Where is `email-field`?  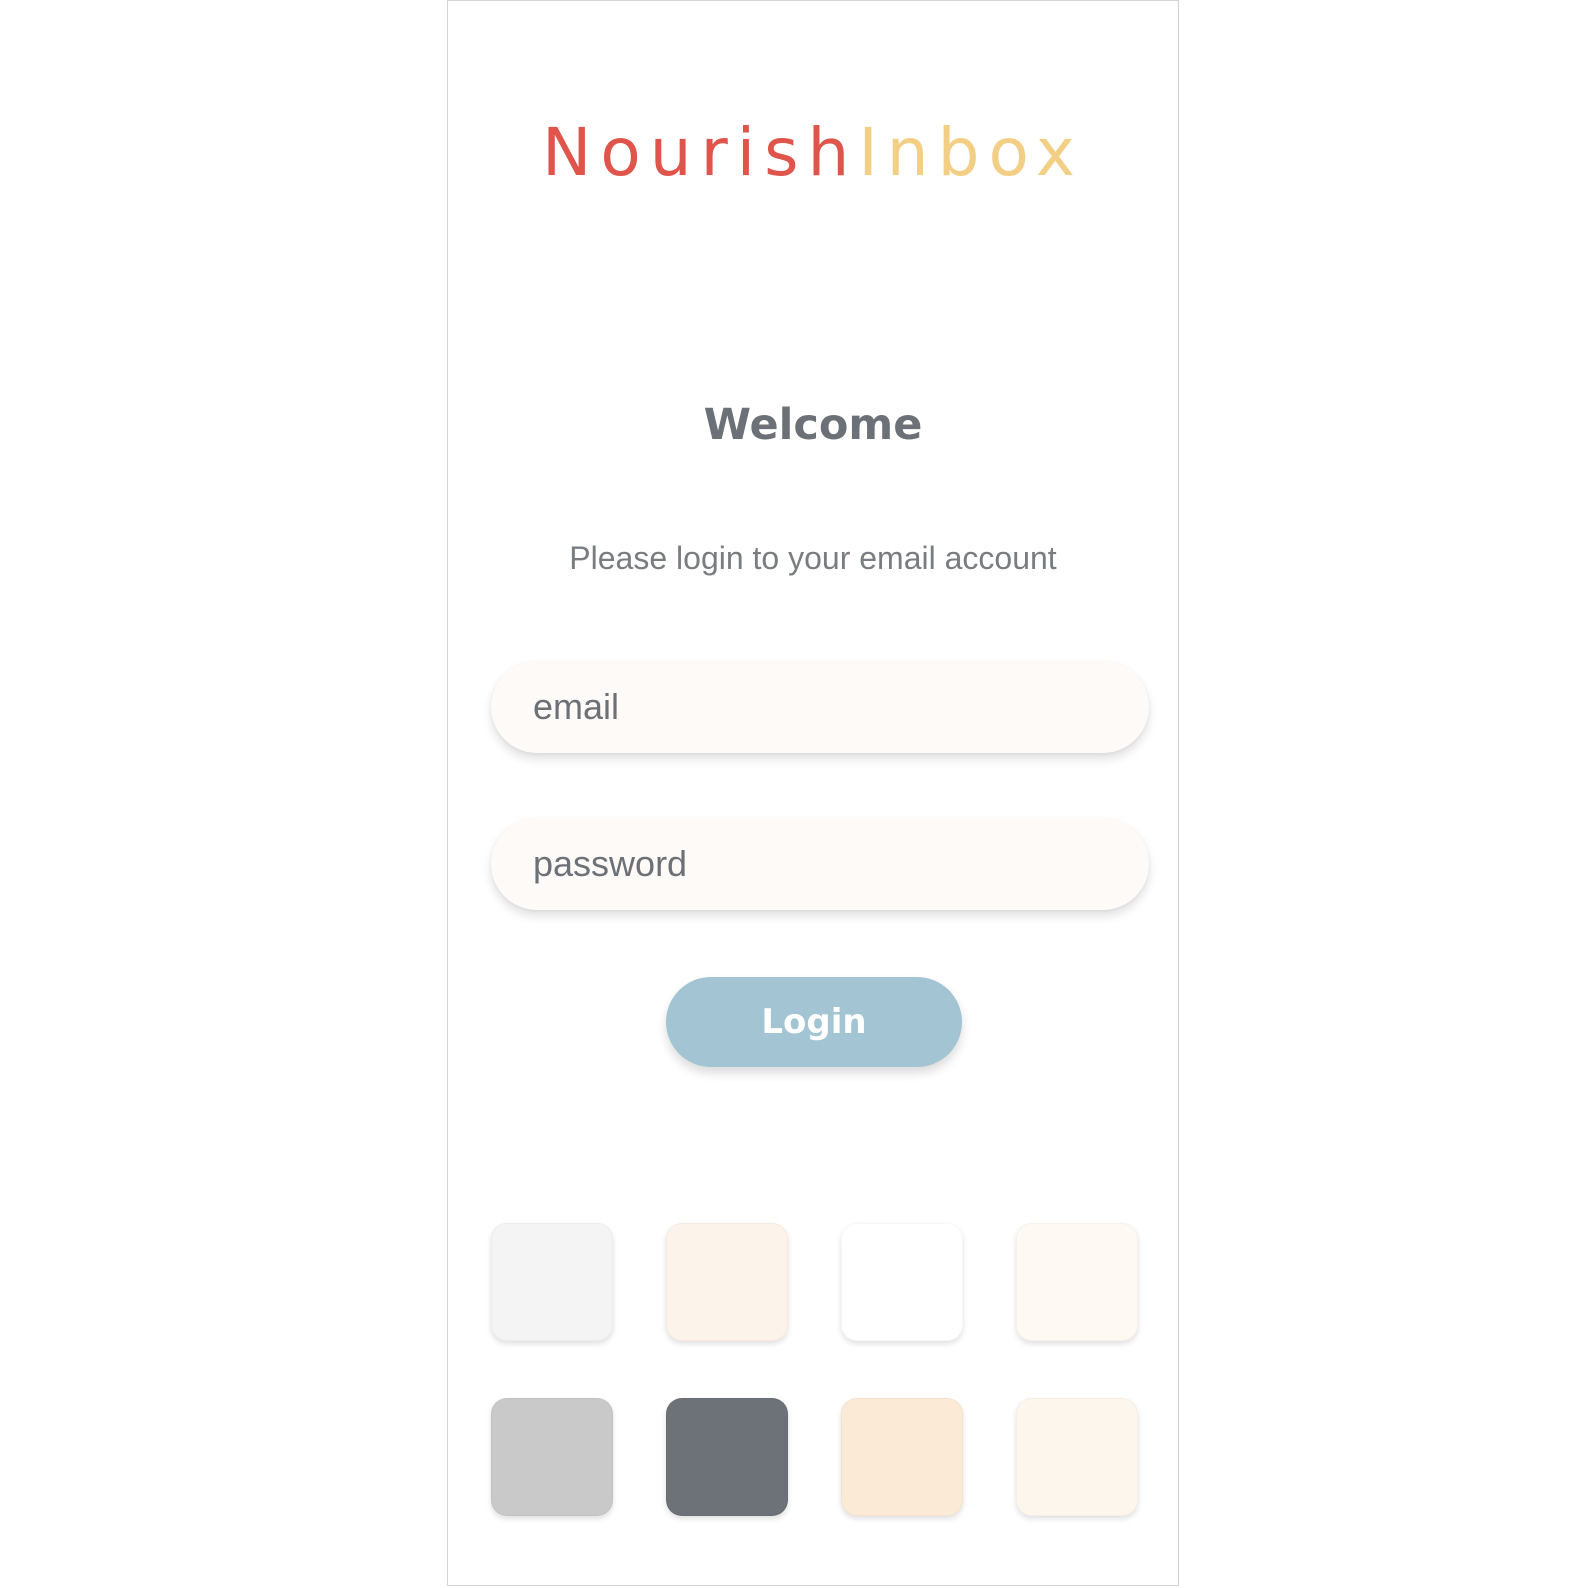
email-field is located at coordinates (820, 707).